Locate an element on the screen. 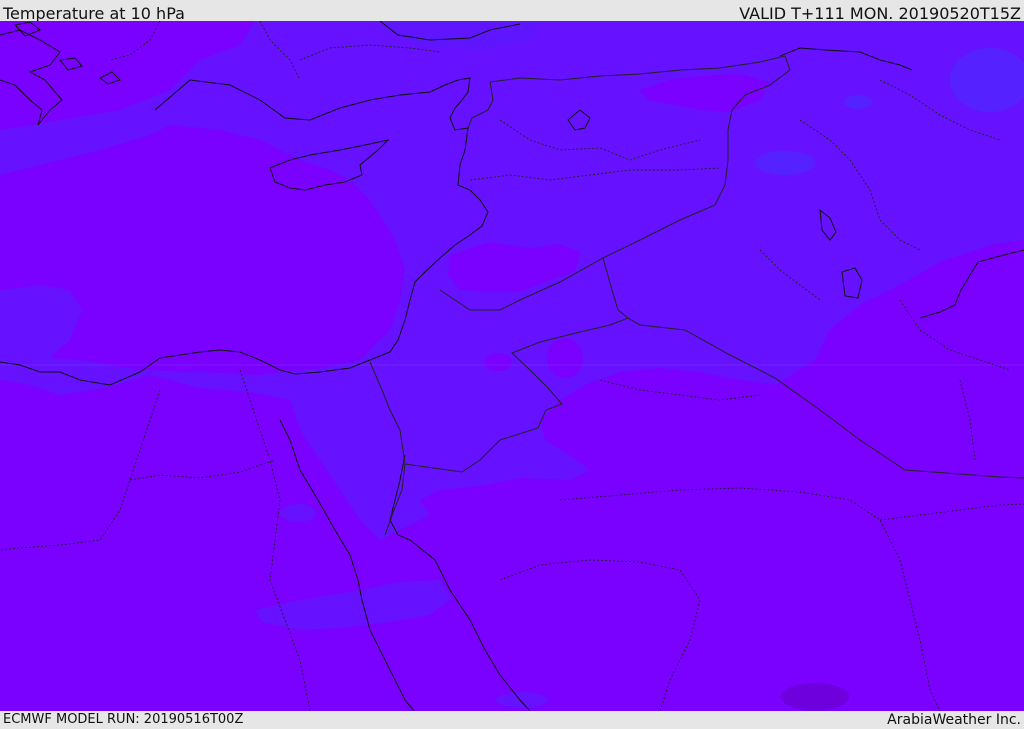 The width and height of the screenshot is (1024, 729). credit-label: ArabiaWeather Inc. is located at coordinates (954, 720).